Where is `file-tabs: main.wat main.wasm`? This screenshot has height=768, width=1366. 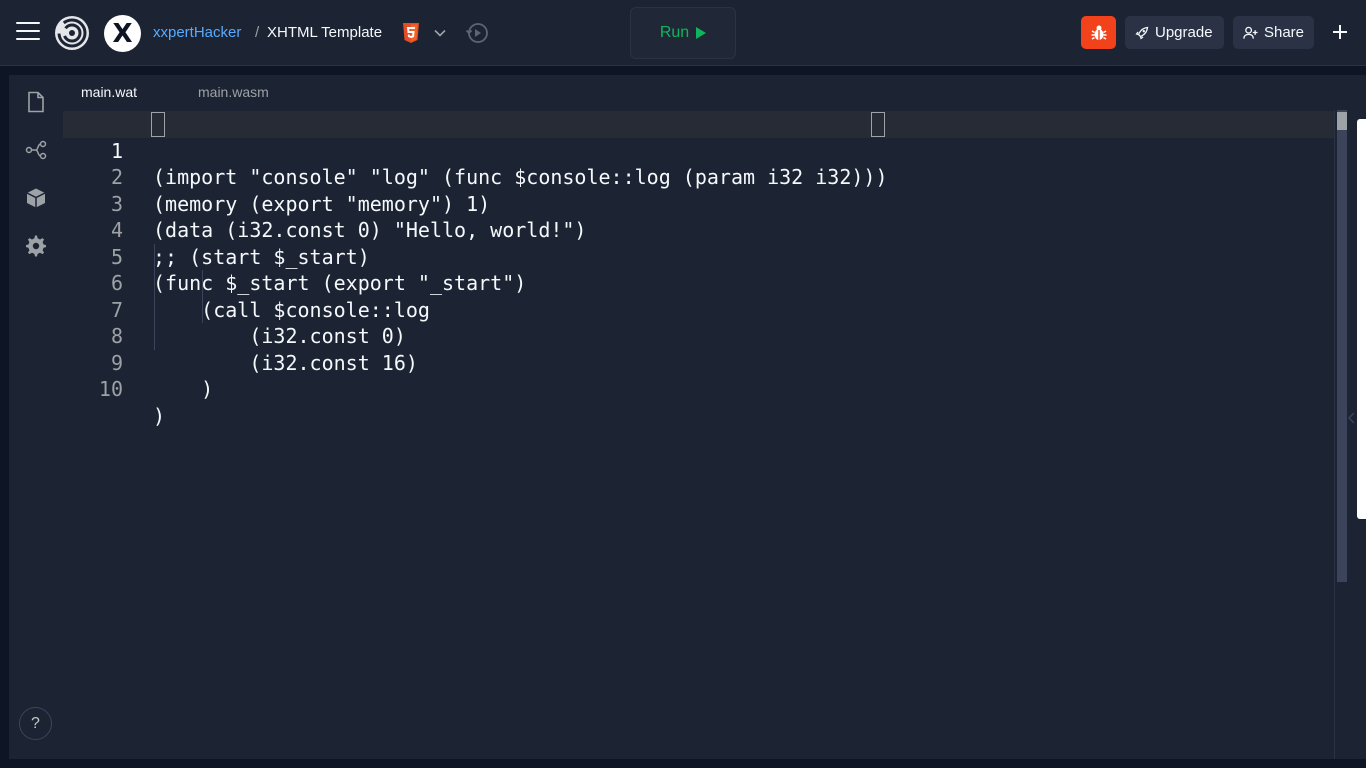
file-tabs: main.wat main.wasm is located at coordinates (703, 92).